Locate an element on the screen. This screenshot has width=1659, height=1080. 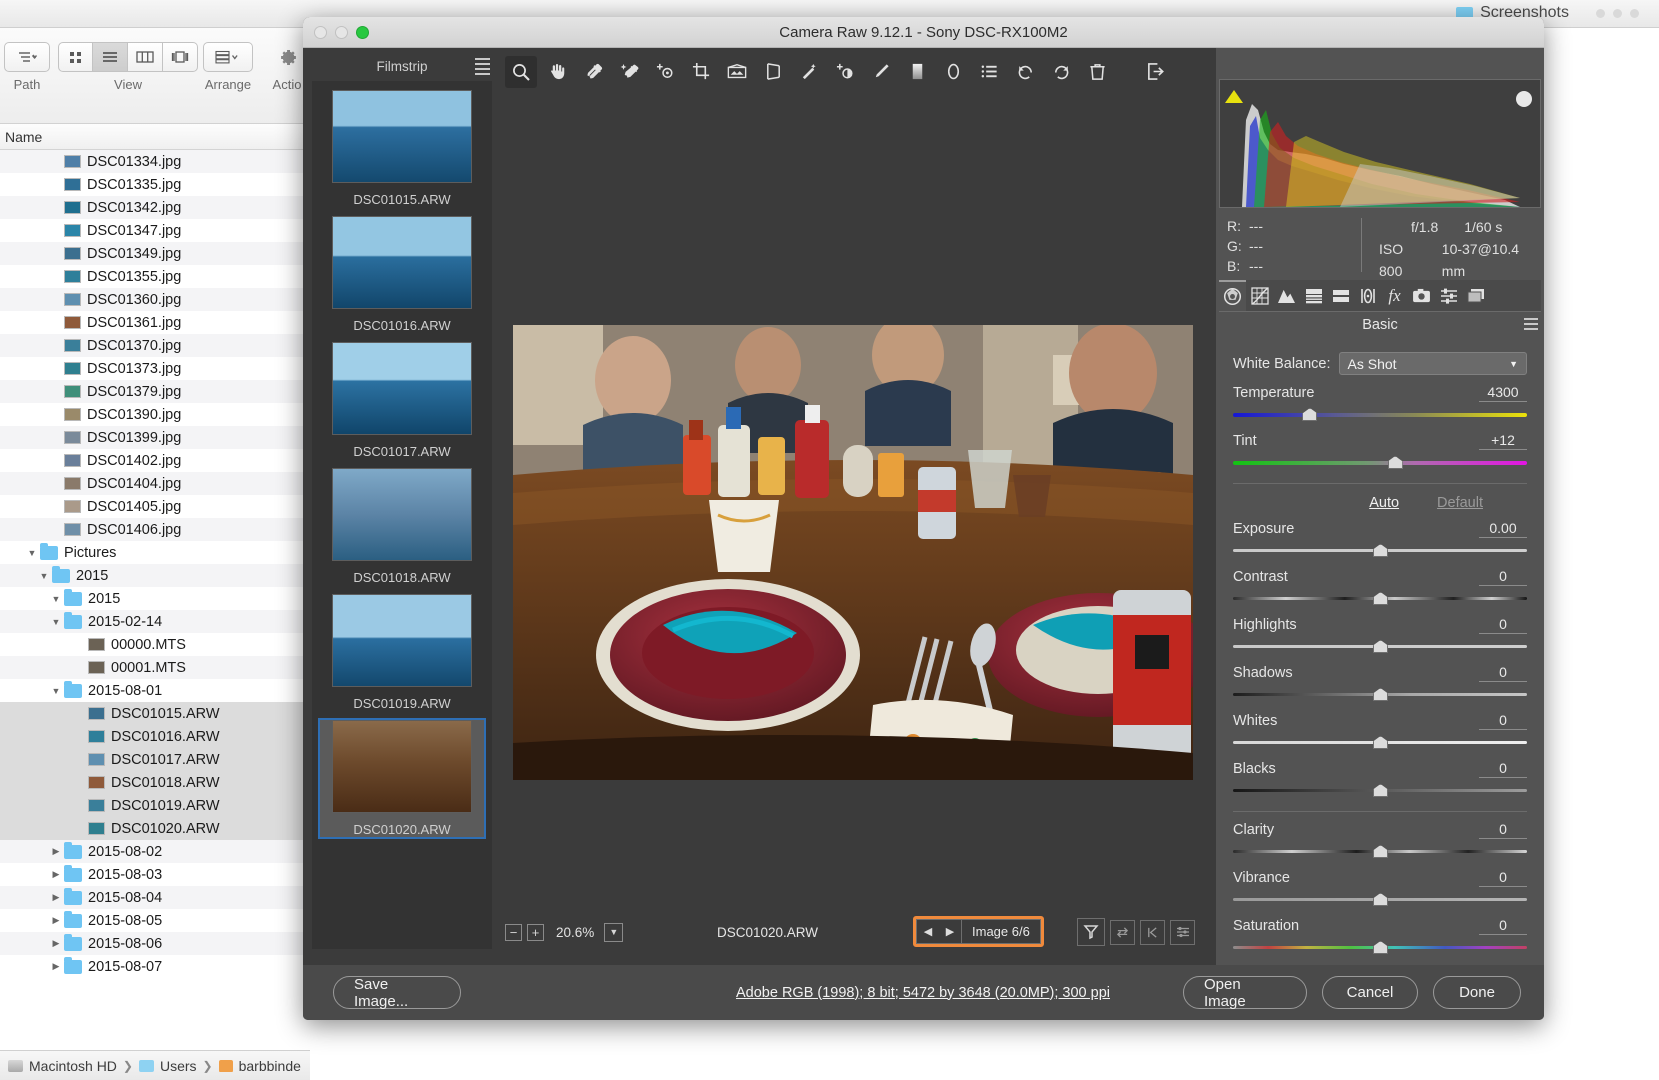
path-crumb-0: Macintosh HD is located at coordinates (73, 1066).